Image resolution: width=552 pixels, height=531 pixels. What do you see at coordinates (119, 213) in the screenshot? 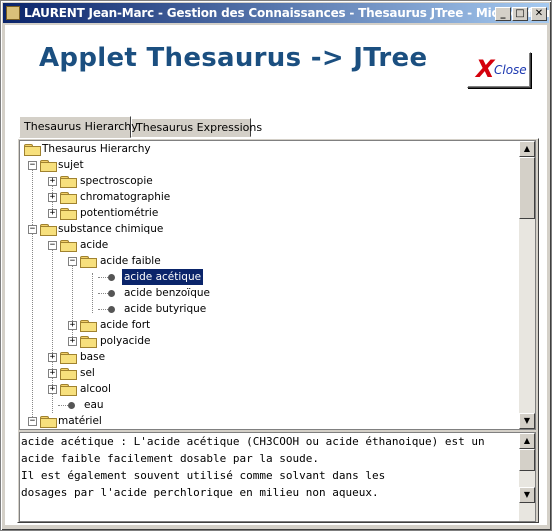
I see `tree-node-label: potentiométrie` at bounding box center [119, 213].